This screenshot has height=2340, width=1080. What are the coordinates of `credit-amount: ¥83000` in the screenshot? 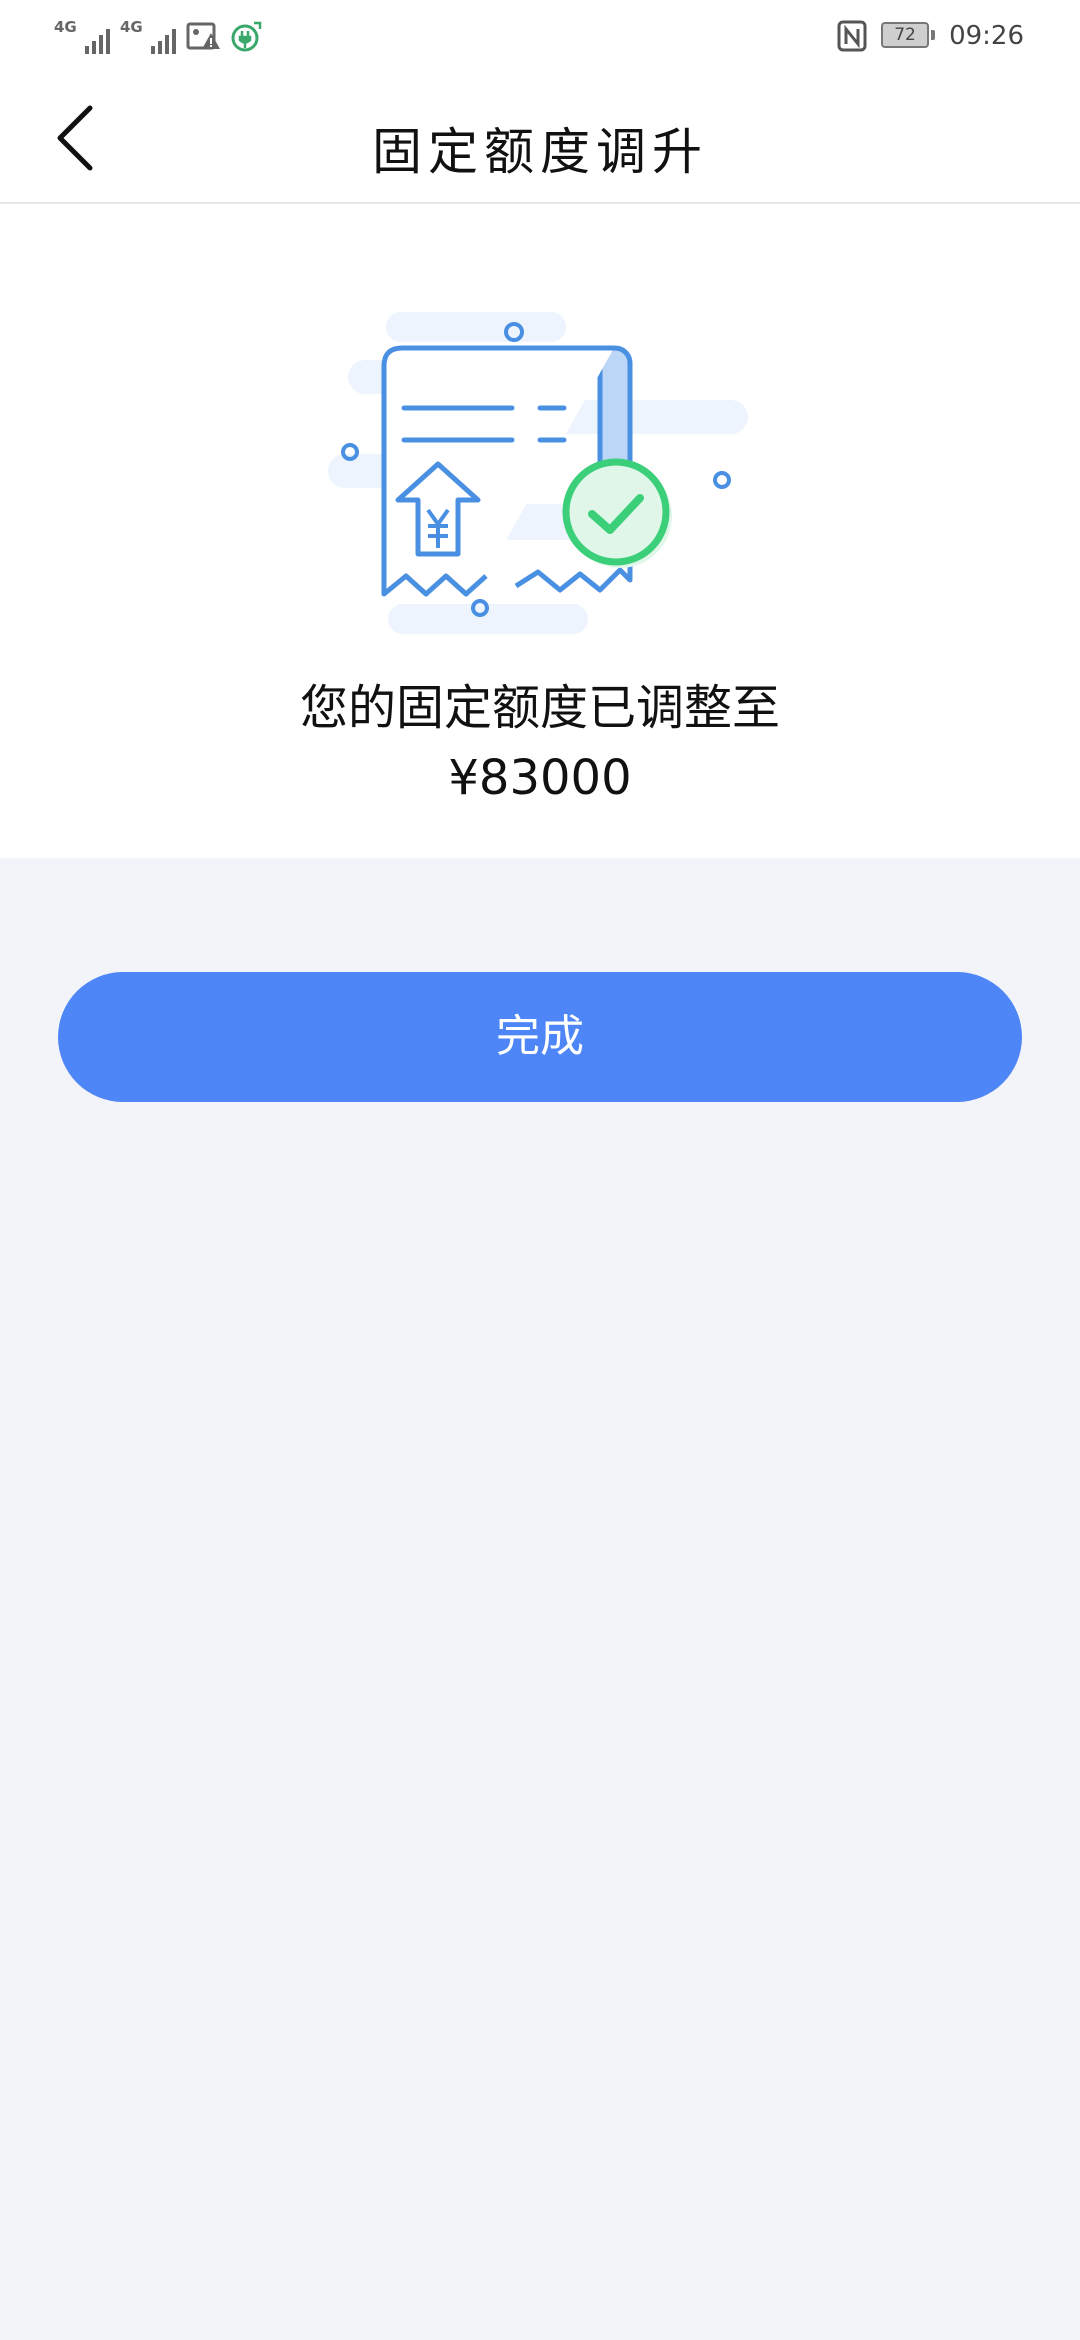 It's located at (540, 778).